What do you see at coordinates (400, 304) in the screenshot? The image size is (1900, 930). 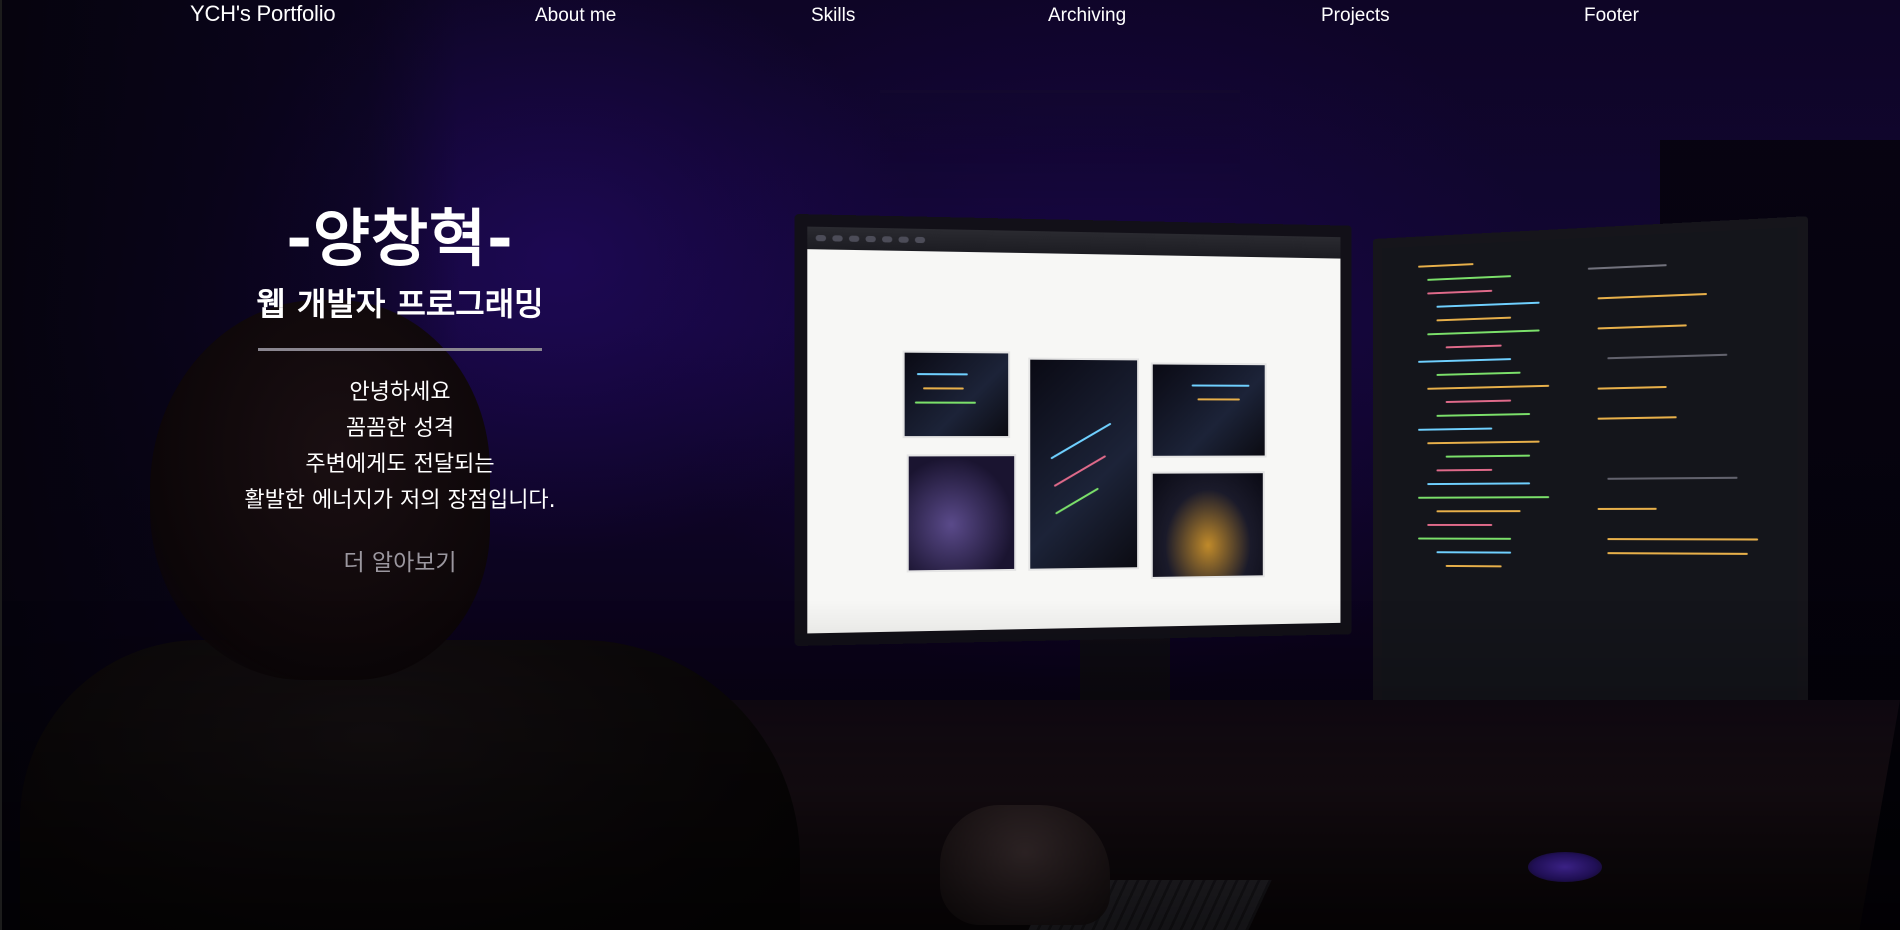 I see `hero-role: 웹 개발자 프로그래밍` at bounding box center [400, 304].